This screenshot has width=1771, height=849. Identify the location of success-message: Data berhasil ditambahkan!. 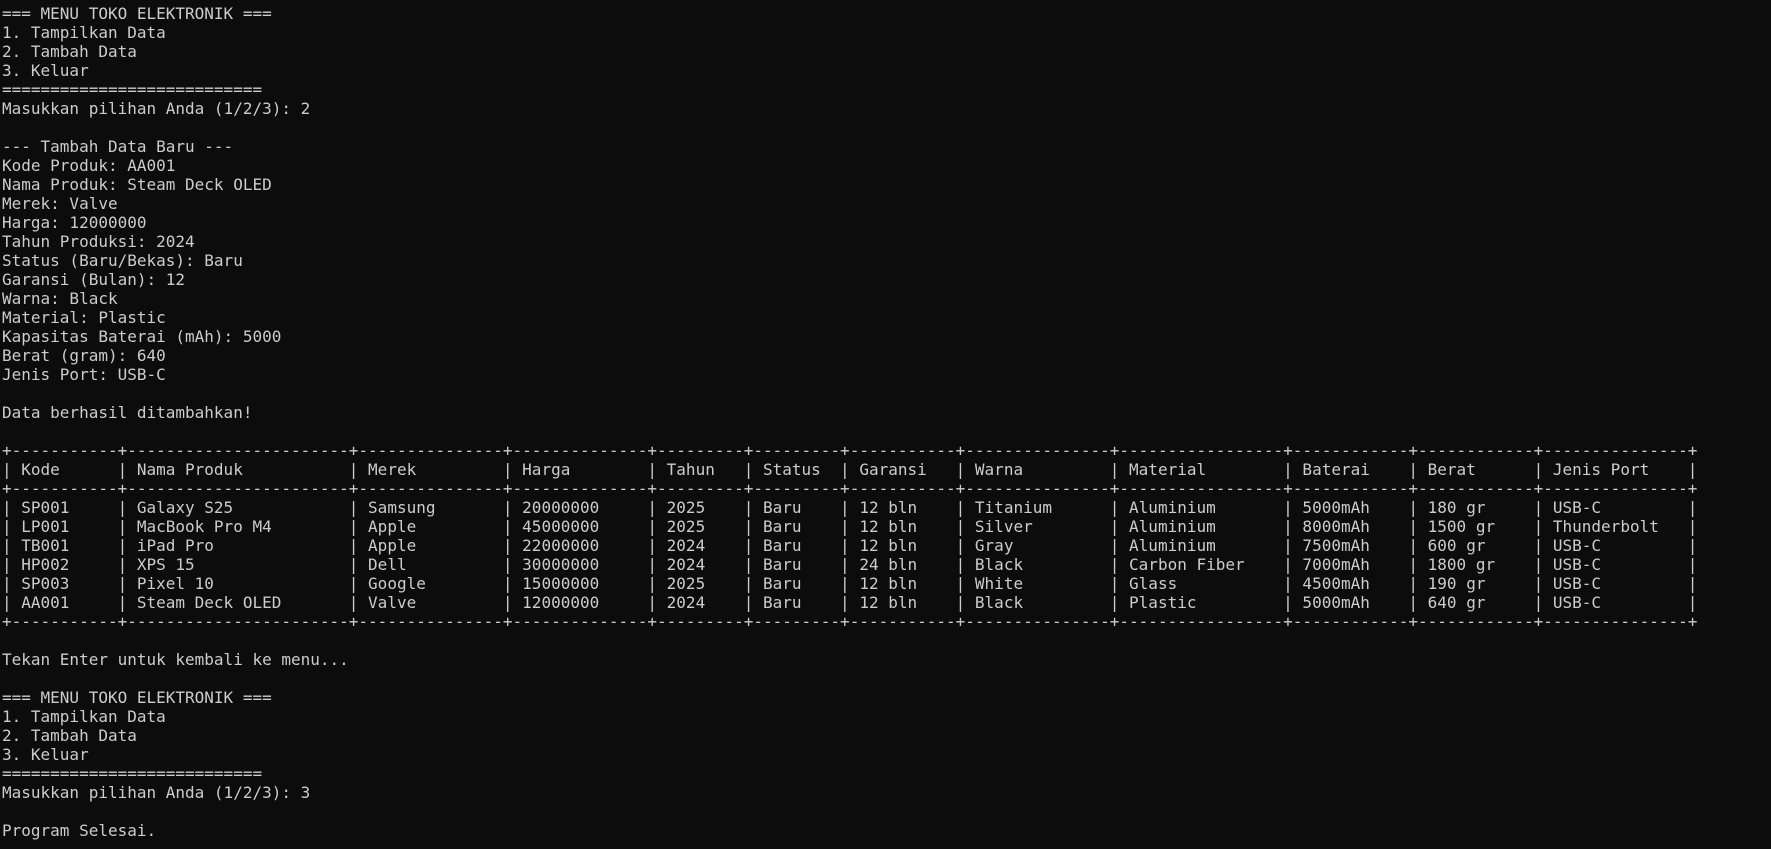
(127, 412).